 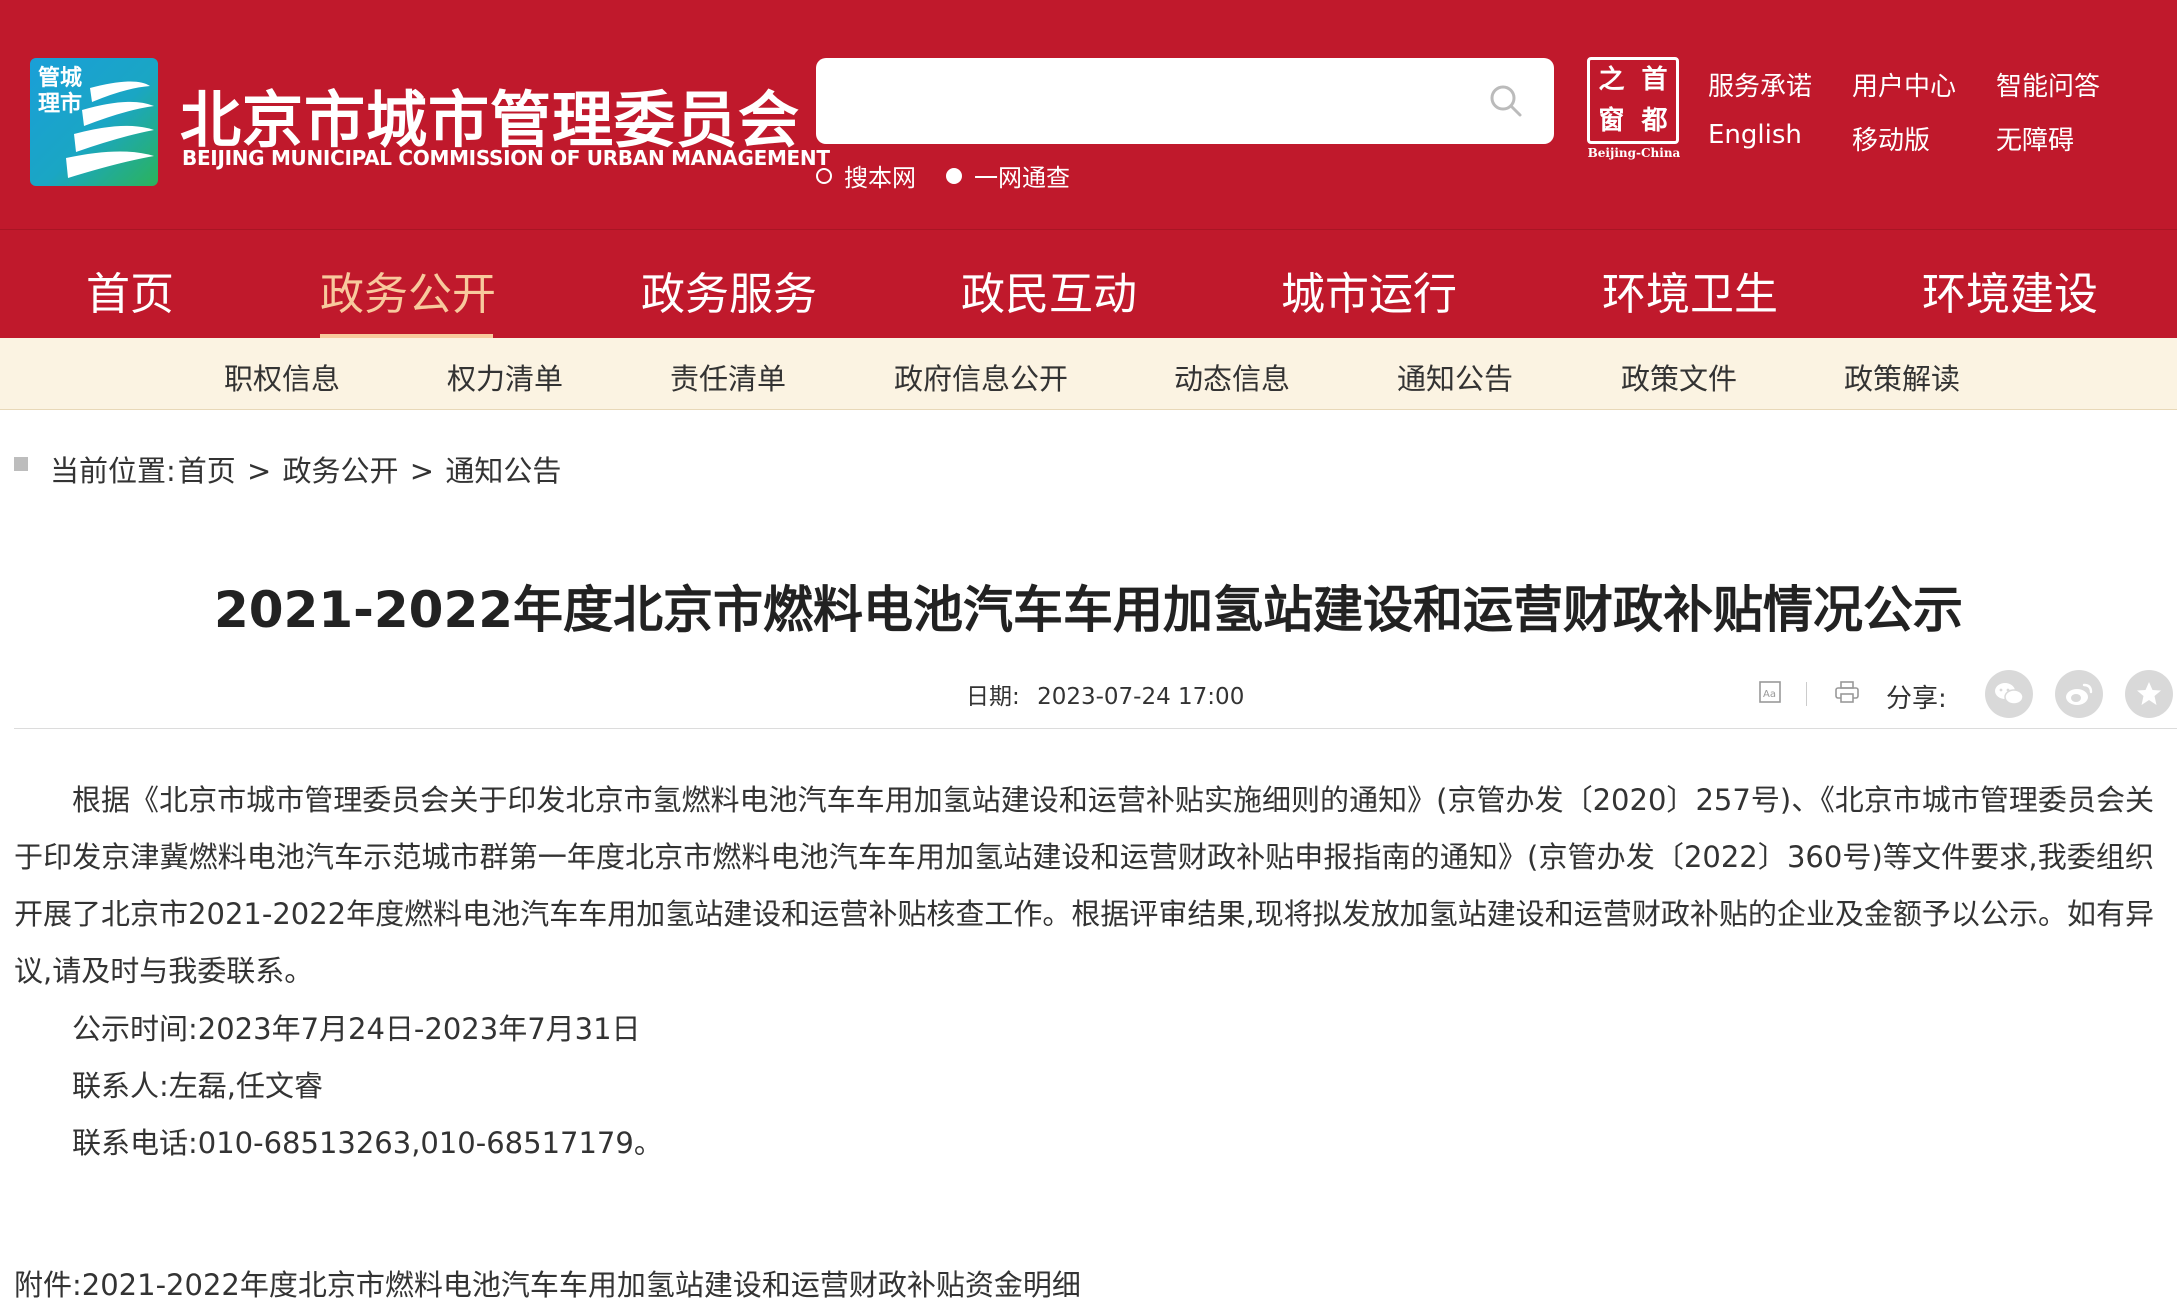 I want to click on main-nav: 首页 政务公开 政务服务 政民互动 城市运行 环境卫生 环境建设, so click(x=1088, y=284).